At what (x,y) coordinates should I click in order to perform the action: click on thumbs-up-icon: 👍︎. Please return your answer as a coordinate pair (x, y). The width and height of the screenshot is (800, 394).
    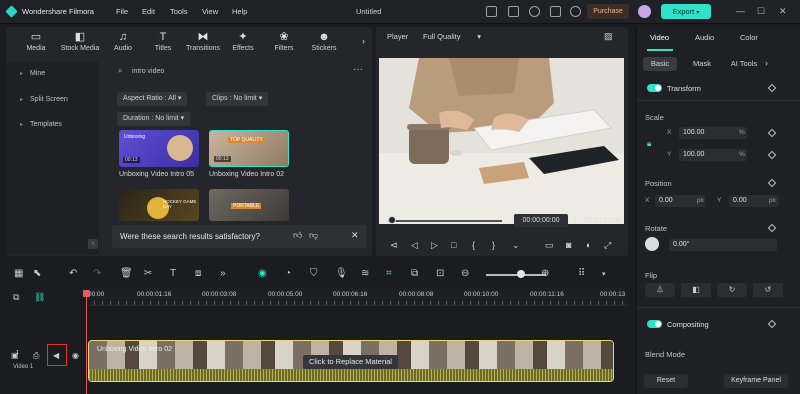
    Looking at the image, I should click on (297, 235).